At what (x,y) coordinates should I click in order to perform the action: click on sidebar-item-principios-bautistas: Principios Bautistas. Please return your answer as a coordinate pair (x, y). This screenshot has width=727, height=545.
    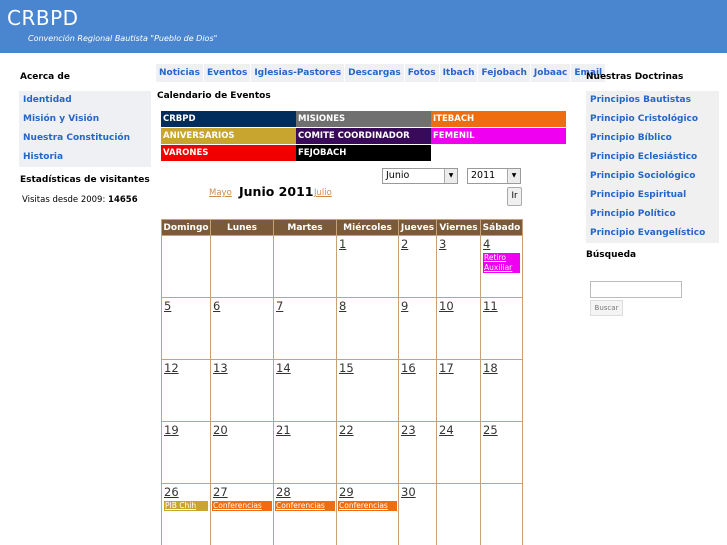
    Looking at the image, I should click on (652, 100).